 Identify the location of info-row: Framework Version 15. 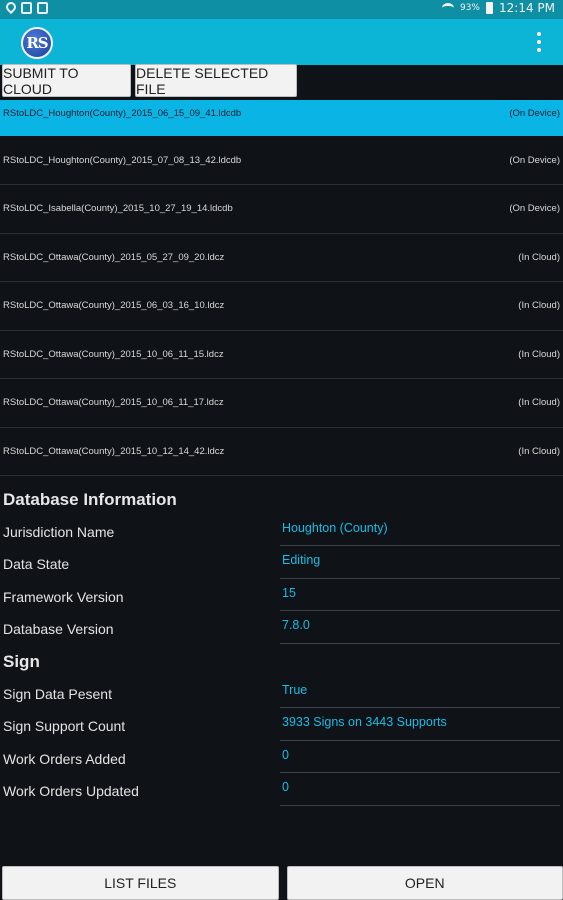
(281, 595).